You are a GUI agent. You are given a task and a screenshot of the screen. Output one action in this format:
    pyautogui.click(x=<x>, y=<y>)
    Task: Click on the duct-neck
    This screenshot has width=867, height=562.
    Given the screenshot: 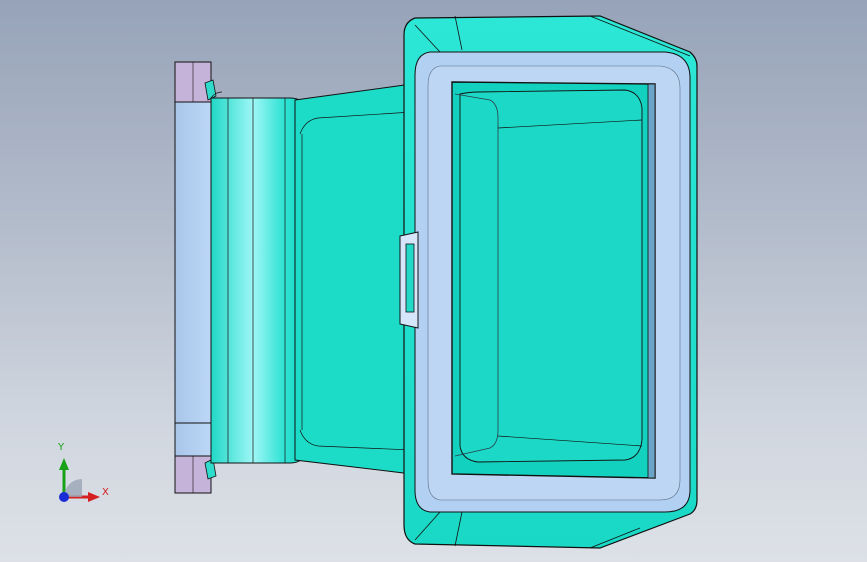 What is the action you would take?
    pyautogui.click(x=258, y=277)
    